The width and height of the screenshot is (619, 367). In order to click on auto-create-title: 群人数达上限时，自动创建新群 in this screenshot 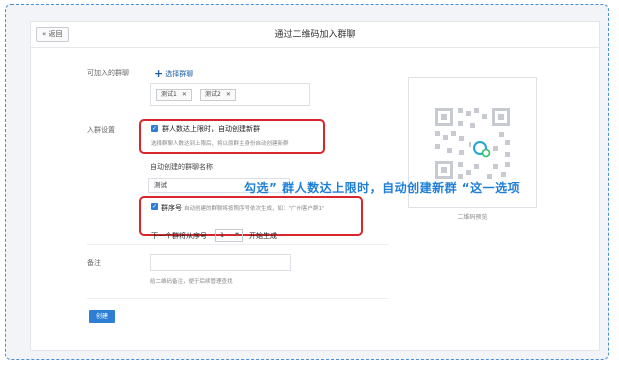, I will do `click(211, 129)`.